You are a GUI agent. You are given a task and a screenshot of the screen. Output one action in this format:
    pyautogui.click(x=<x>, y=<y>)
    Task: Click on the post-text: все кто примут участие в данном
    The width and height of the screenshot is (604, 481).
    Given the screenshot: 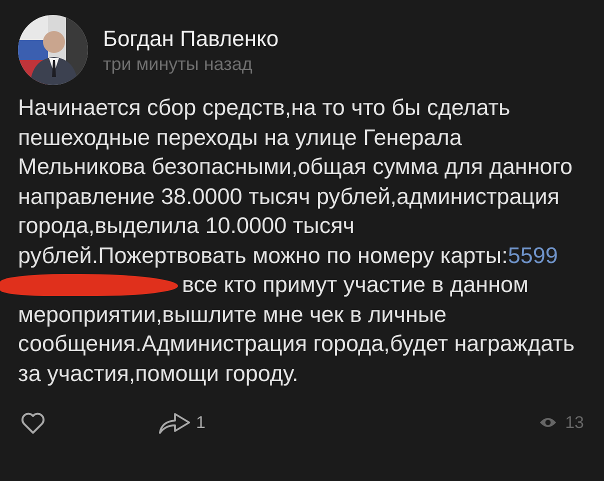 What is the action you would take?
    pyautogui.click(x=355, y=285)
    